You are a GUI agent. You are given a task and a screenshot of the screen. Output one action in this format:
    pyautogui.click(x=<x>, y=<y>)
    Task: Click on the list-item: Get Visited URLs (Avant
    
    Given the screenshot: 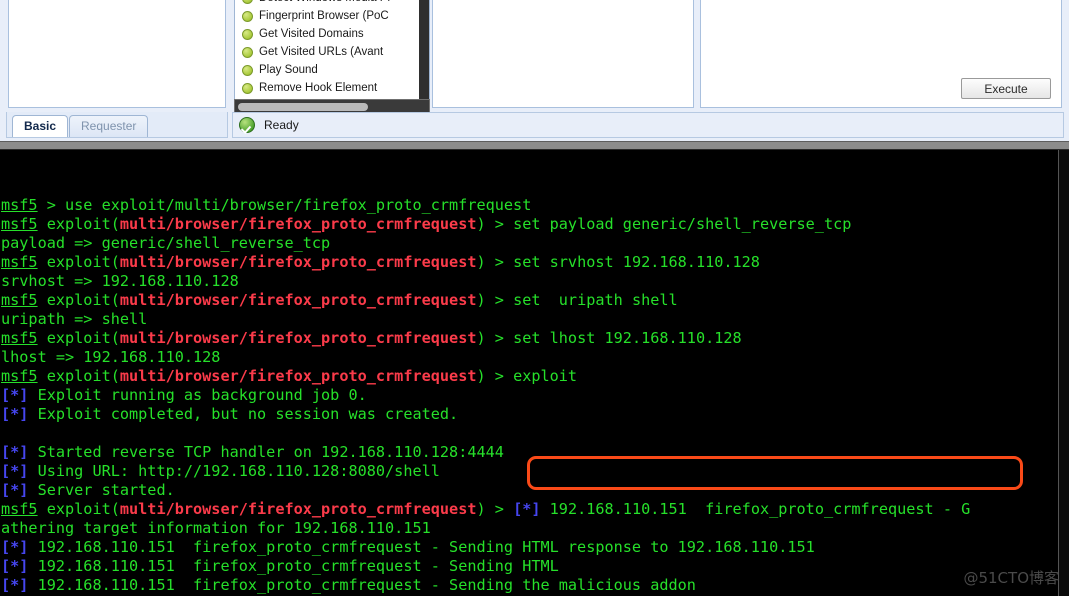 What is the action you would take?
    pyautogui.click(x=332, y=52)
    